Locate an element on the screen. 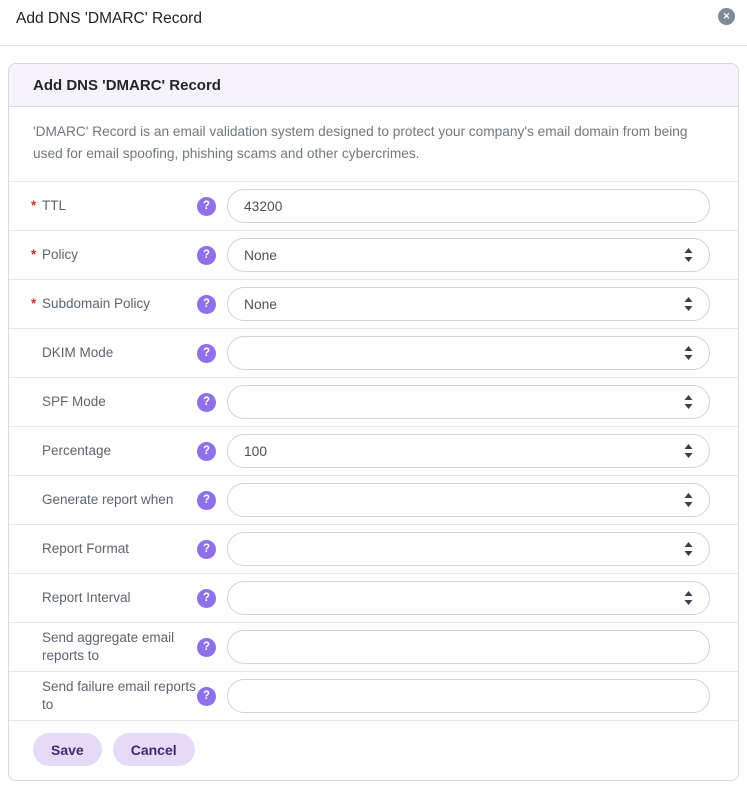 Image resolution: width=747 pixels, height=791 pixels. field-label: Generate report when is located at coordinates (108, 499).